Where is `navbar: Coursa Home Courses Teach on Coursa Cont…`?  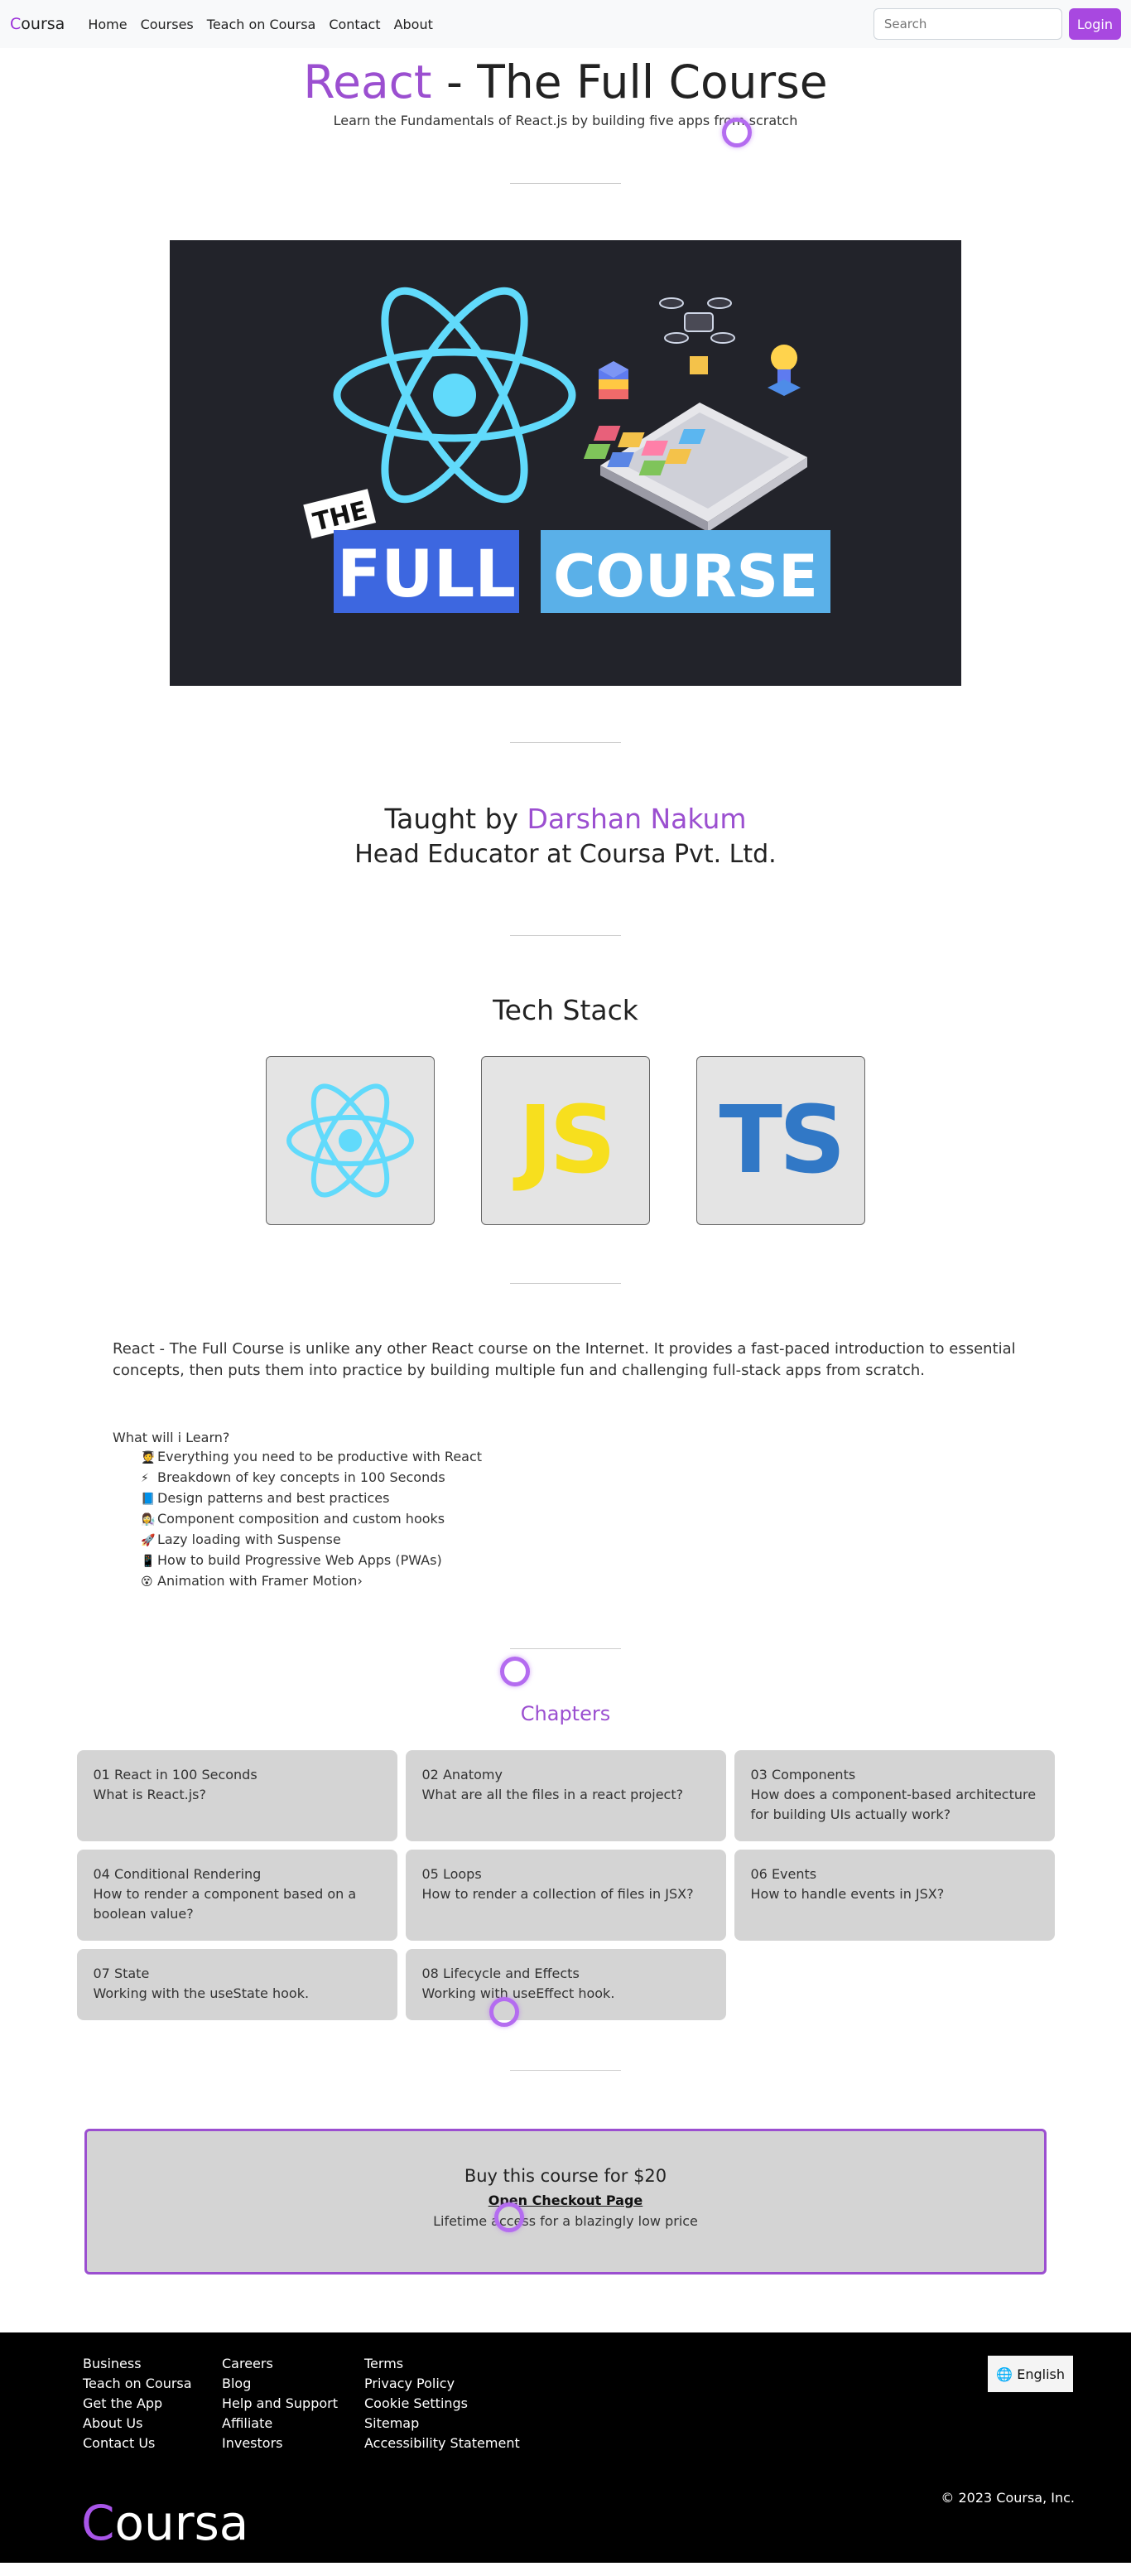 navbar: Coursa Home Courses Teach on Coursa Cont… is located at coordinates (565, 24).